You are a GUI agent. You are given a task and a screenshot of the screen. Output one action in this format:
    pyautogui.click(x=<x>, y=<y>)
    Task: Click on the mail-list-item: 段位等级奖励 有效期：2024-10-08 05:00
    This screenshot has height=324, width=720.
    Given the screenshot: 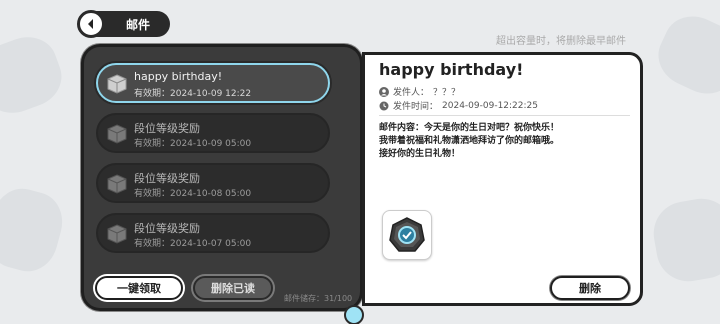 What is the action you would take?
    pyautogui.click(x=213, y=183)
    